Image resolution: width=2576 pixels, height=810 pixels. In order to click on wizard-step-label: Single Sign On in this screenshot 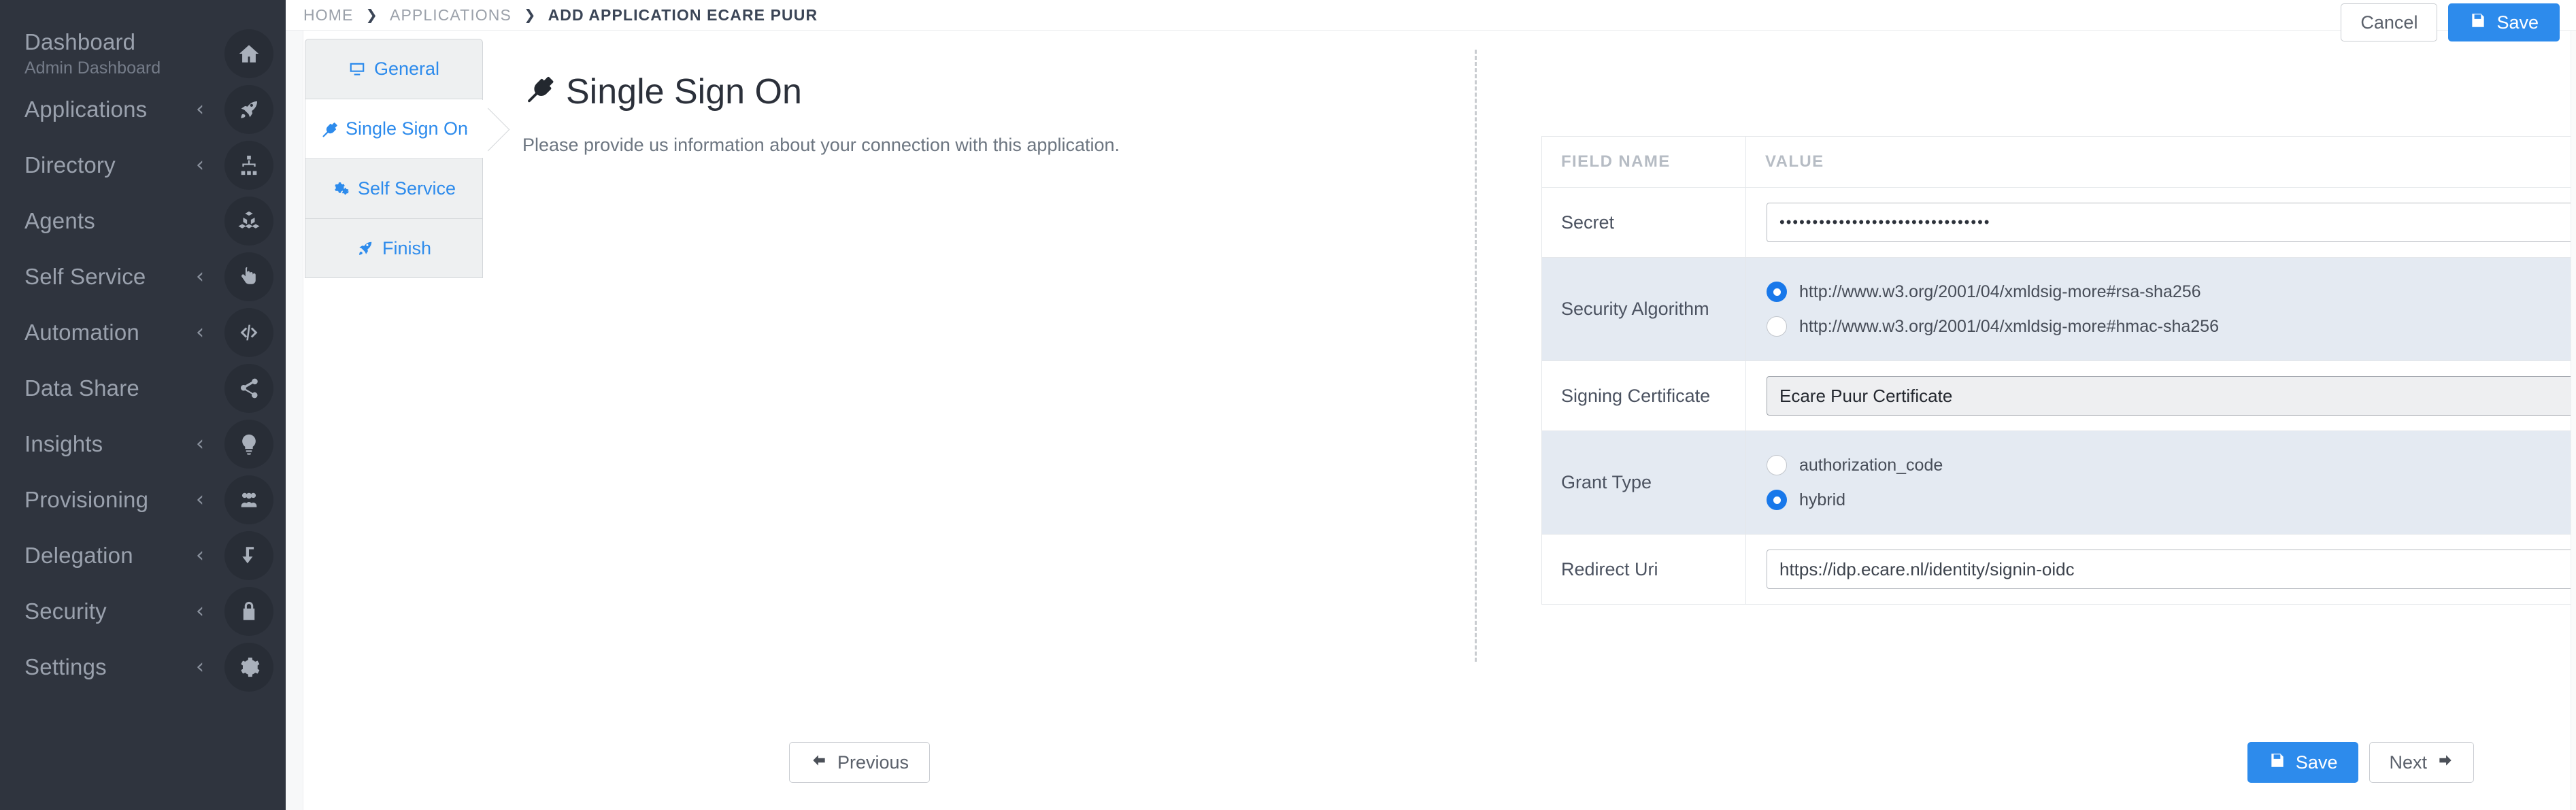, I will do `click(407, 128)`.